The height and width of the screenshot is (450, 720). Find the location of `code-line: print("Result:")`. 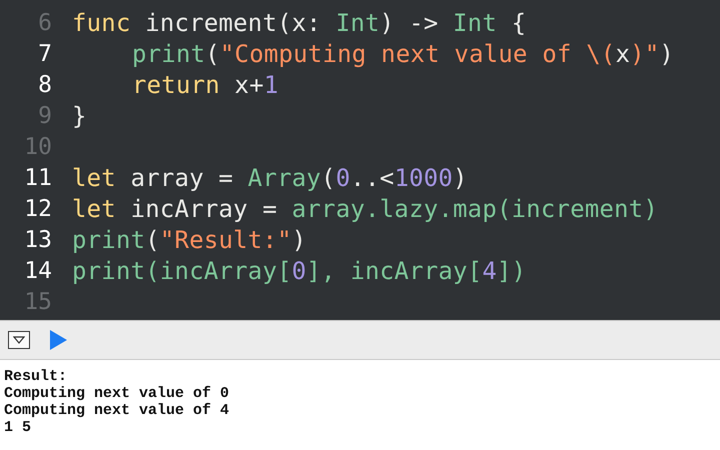

code-line: print("Result:") is located at coordinates (189, 240).